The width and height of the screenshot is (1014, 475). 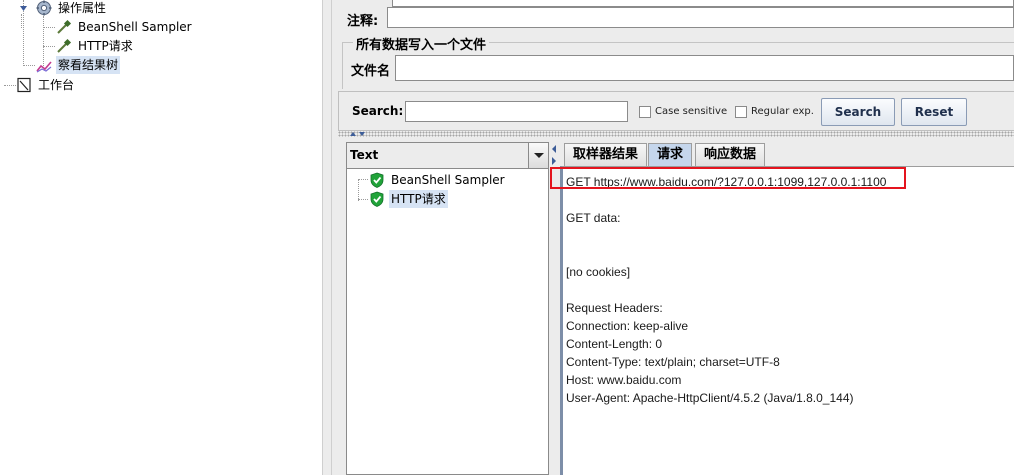 I want to click on sample-label: BeanShell Sampler, so click(x=448, y=180).